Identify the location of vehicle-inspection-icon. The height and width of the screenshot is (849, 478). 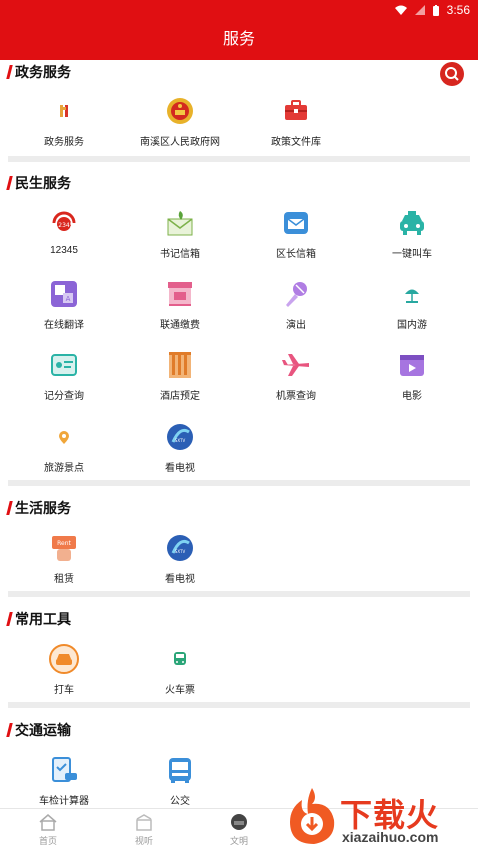
(64, 769).